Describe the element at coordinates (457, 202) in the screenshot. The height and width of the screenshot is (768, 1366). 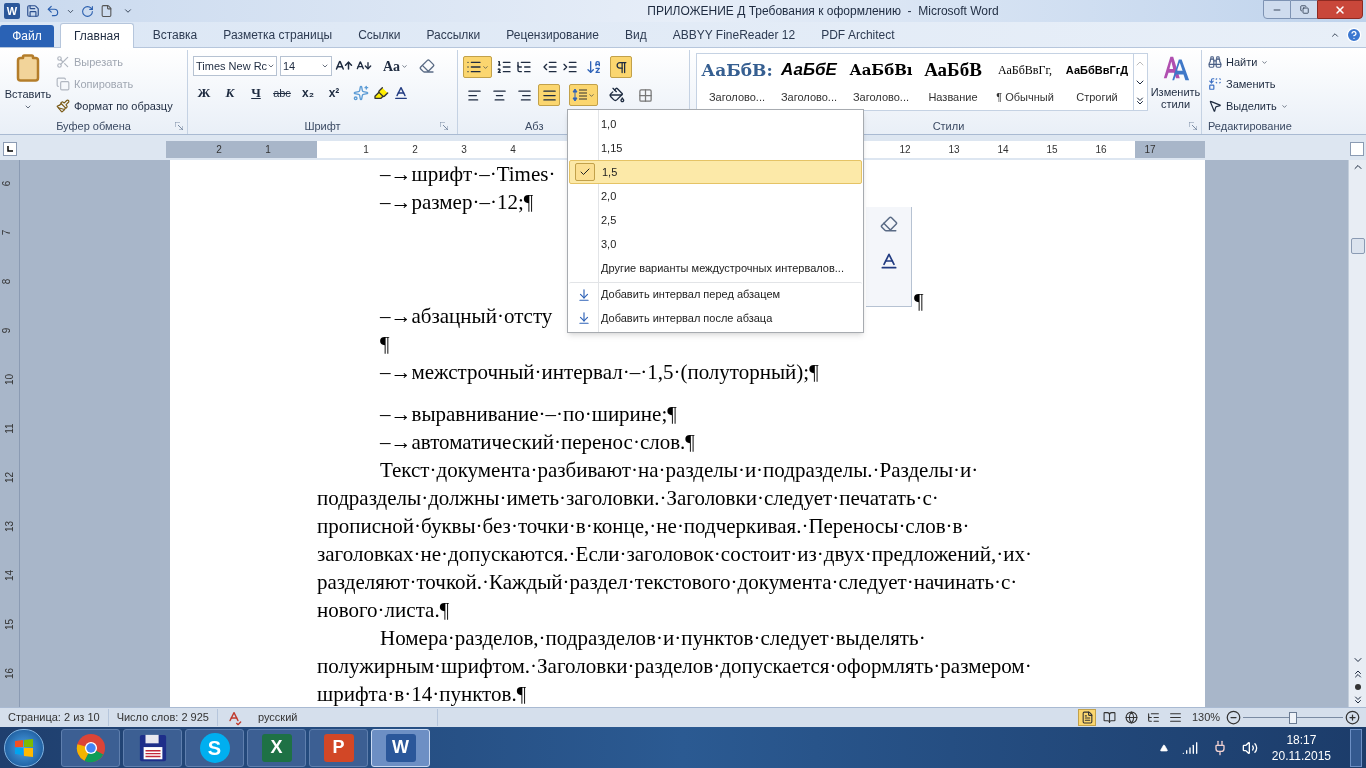
I see `list-item: –→размер·–·12;¶` at that location.